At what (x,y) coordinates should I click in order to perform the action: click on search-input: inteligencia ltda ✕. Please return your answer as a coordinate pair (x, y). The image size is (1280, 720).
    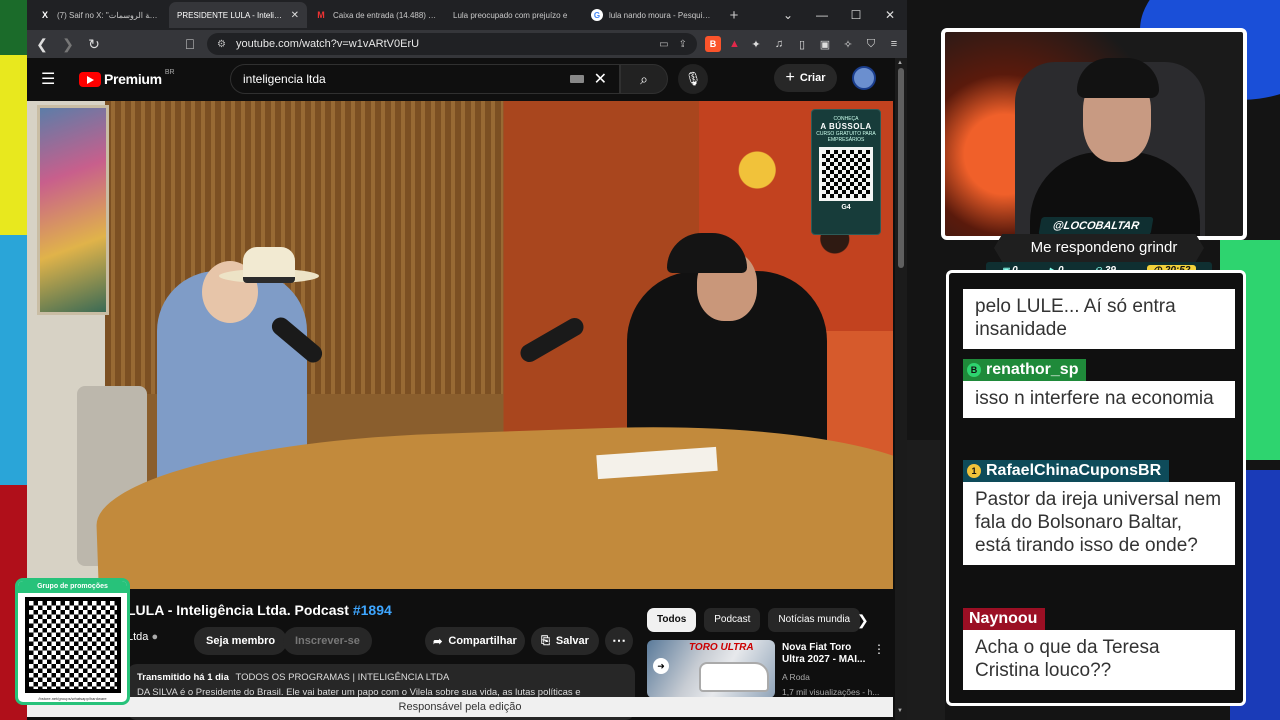
    Looking at the image, I should click on (425, 79).